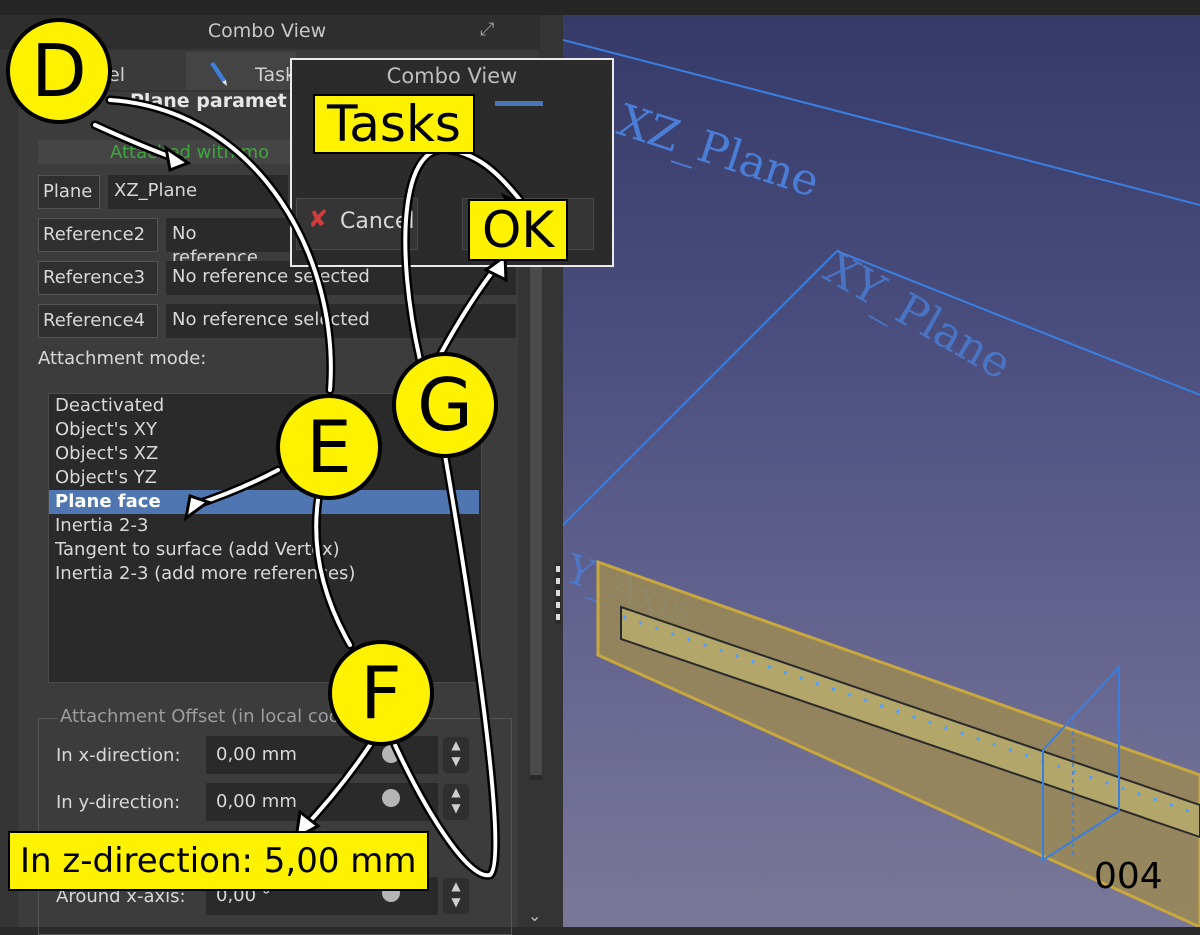 This screenshot has height=935, width=1200. I want to click on callout-d: D, so click(59, 71).